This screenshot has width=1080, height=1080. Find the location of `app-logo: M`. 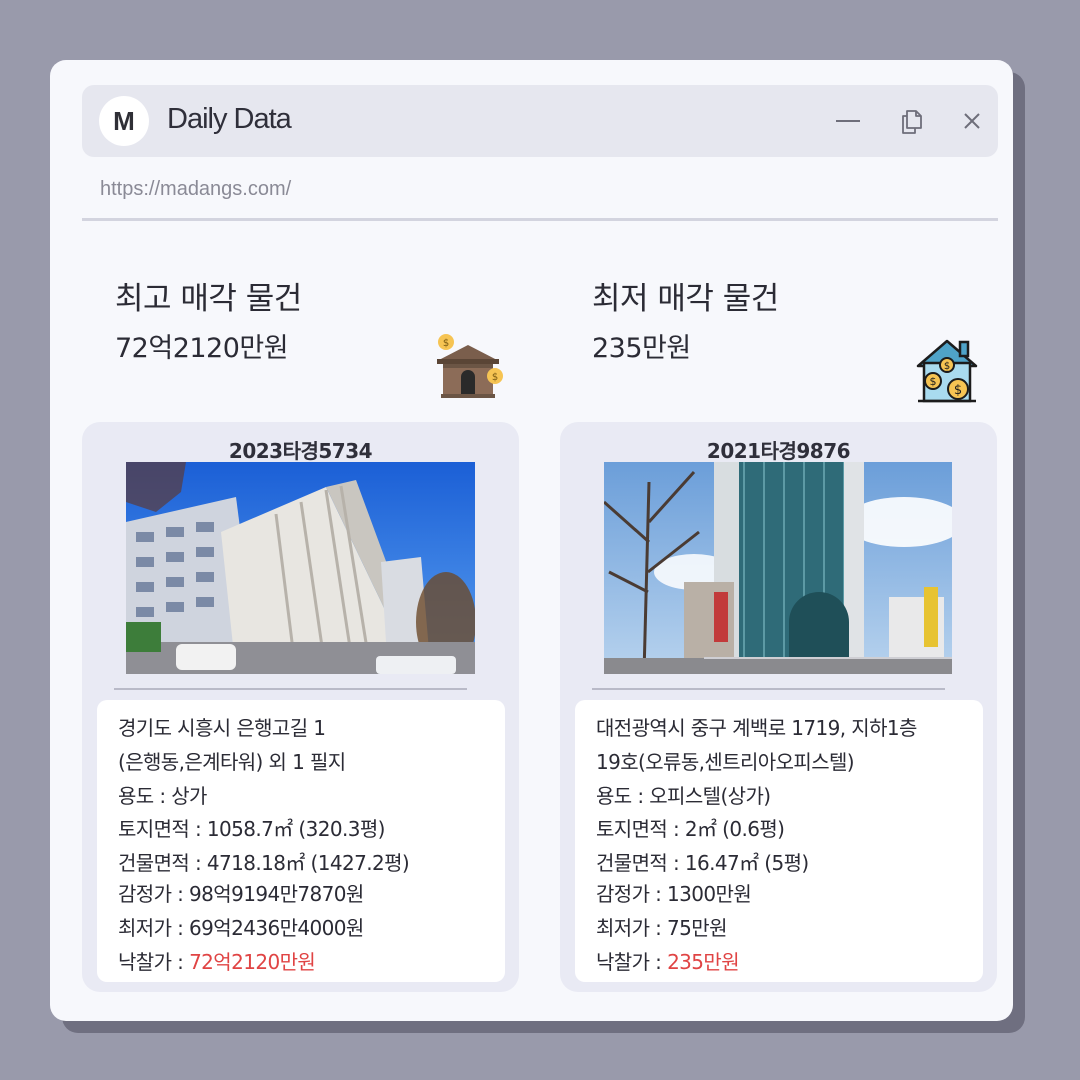

app-logo: M is located at coordinates (124, 121).